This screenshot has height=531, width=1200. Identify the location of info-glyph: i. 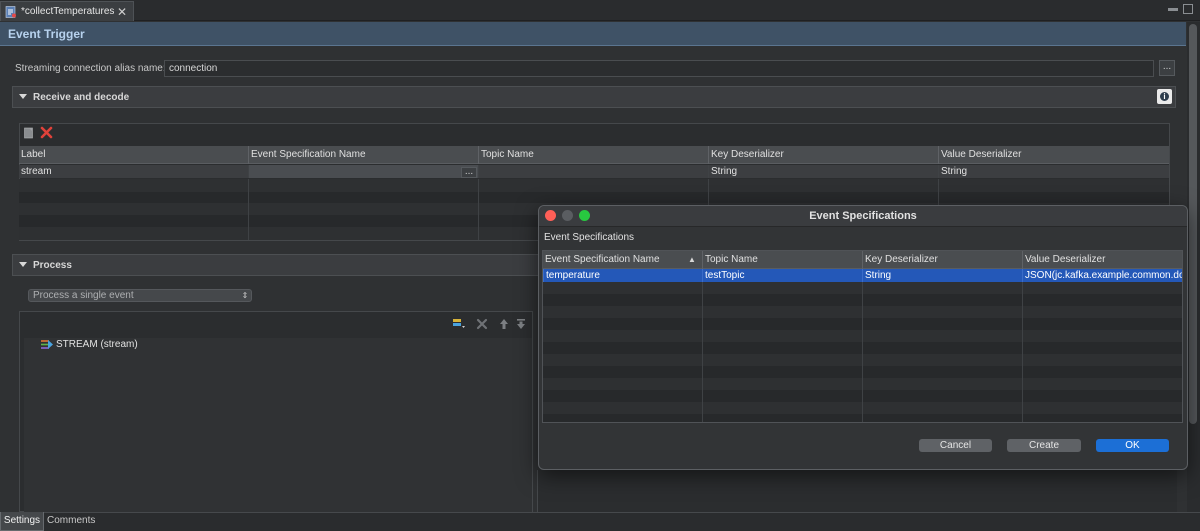
(1164, 96).